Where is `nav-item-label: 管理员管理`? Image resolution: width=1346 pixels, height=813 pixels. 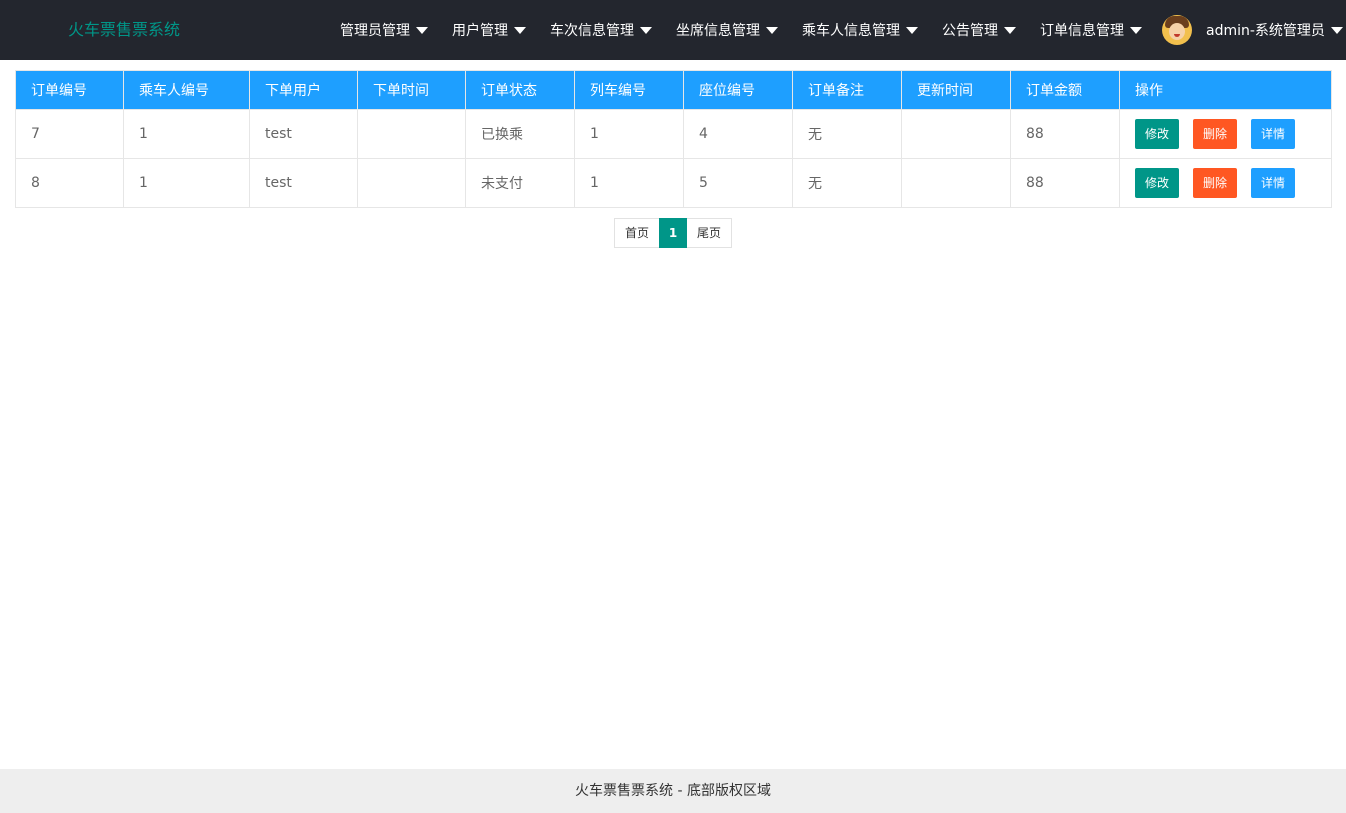 nav-item-label: 管理员管理 is located at coordinates (375, 31).